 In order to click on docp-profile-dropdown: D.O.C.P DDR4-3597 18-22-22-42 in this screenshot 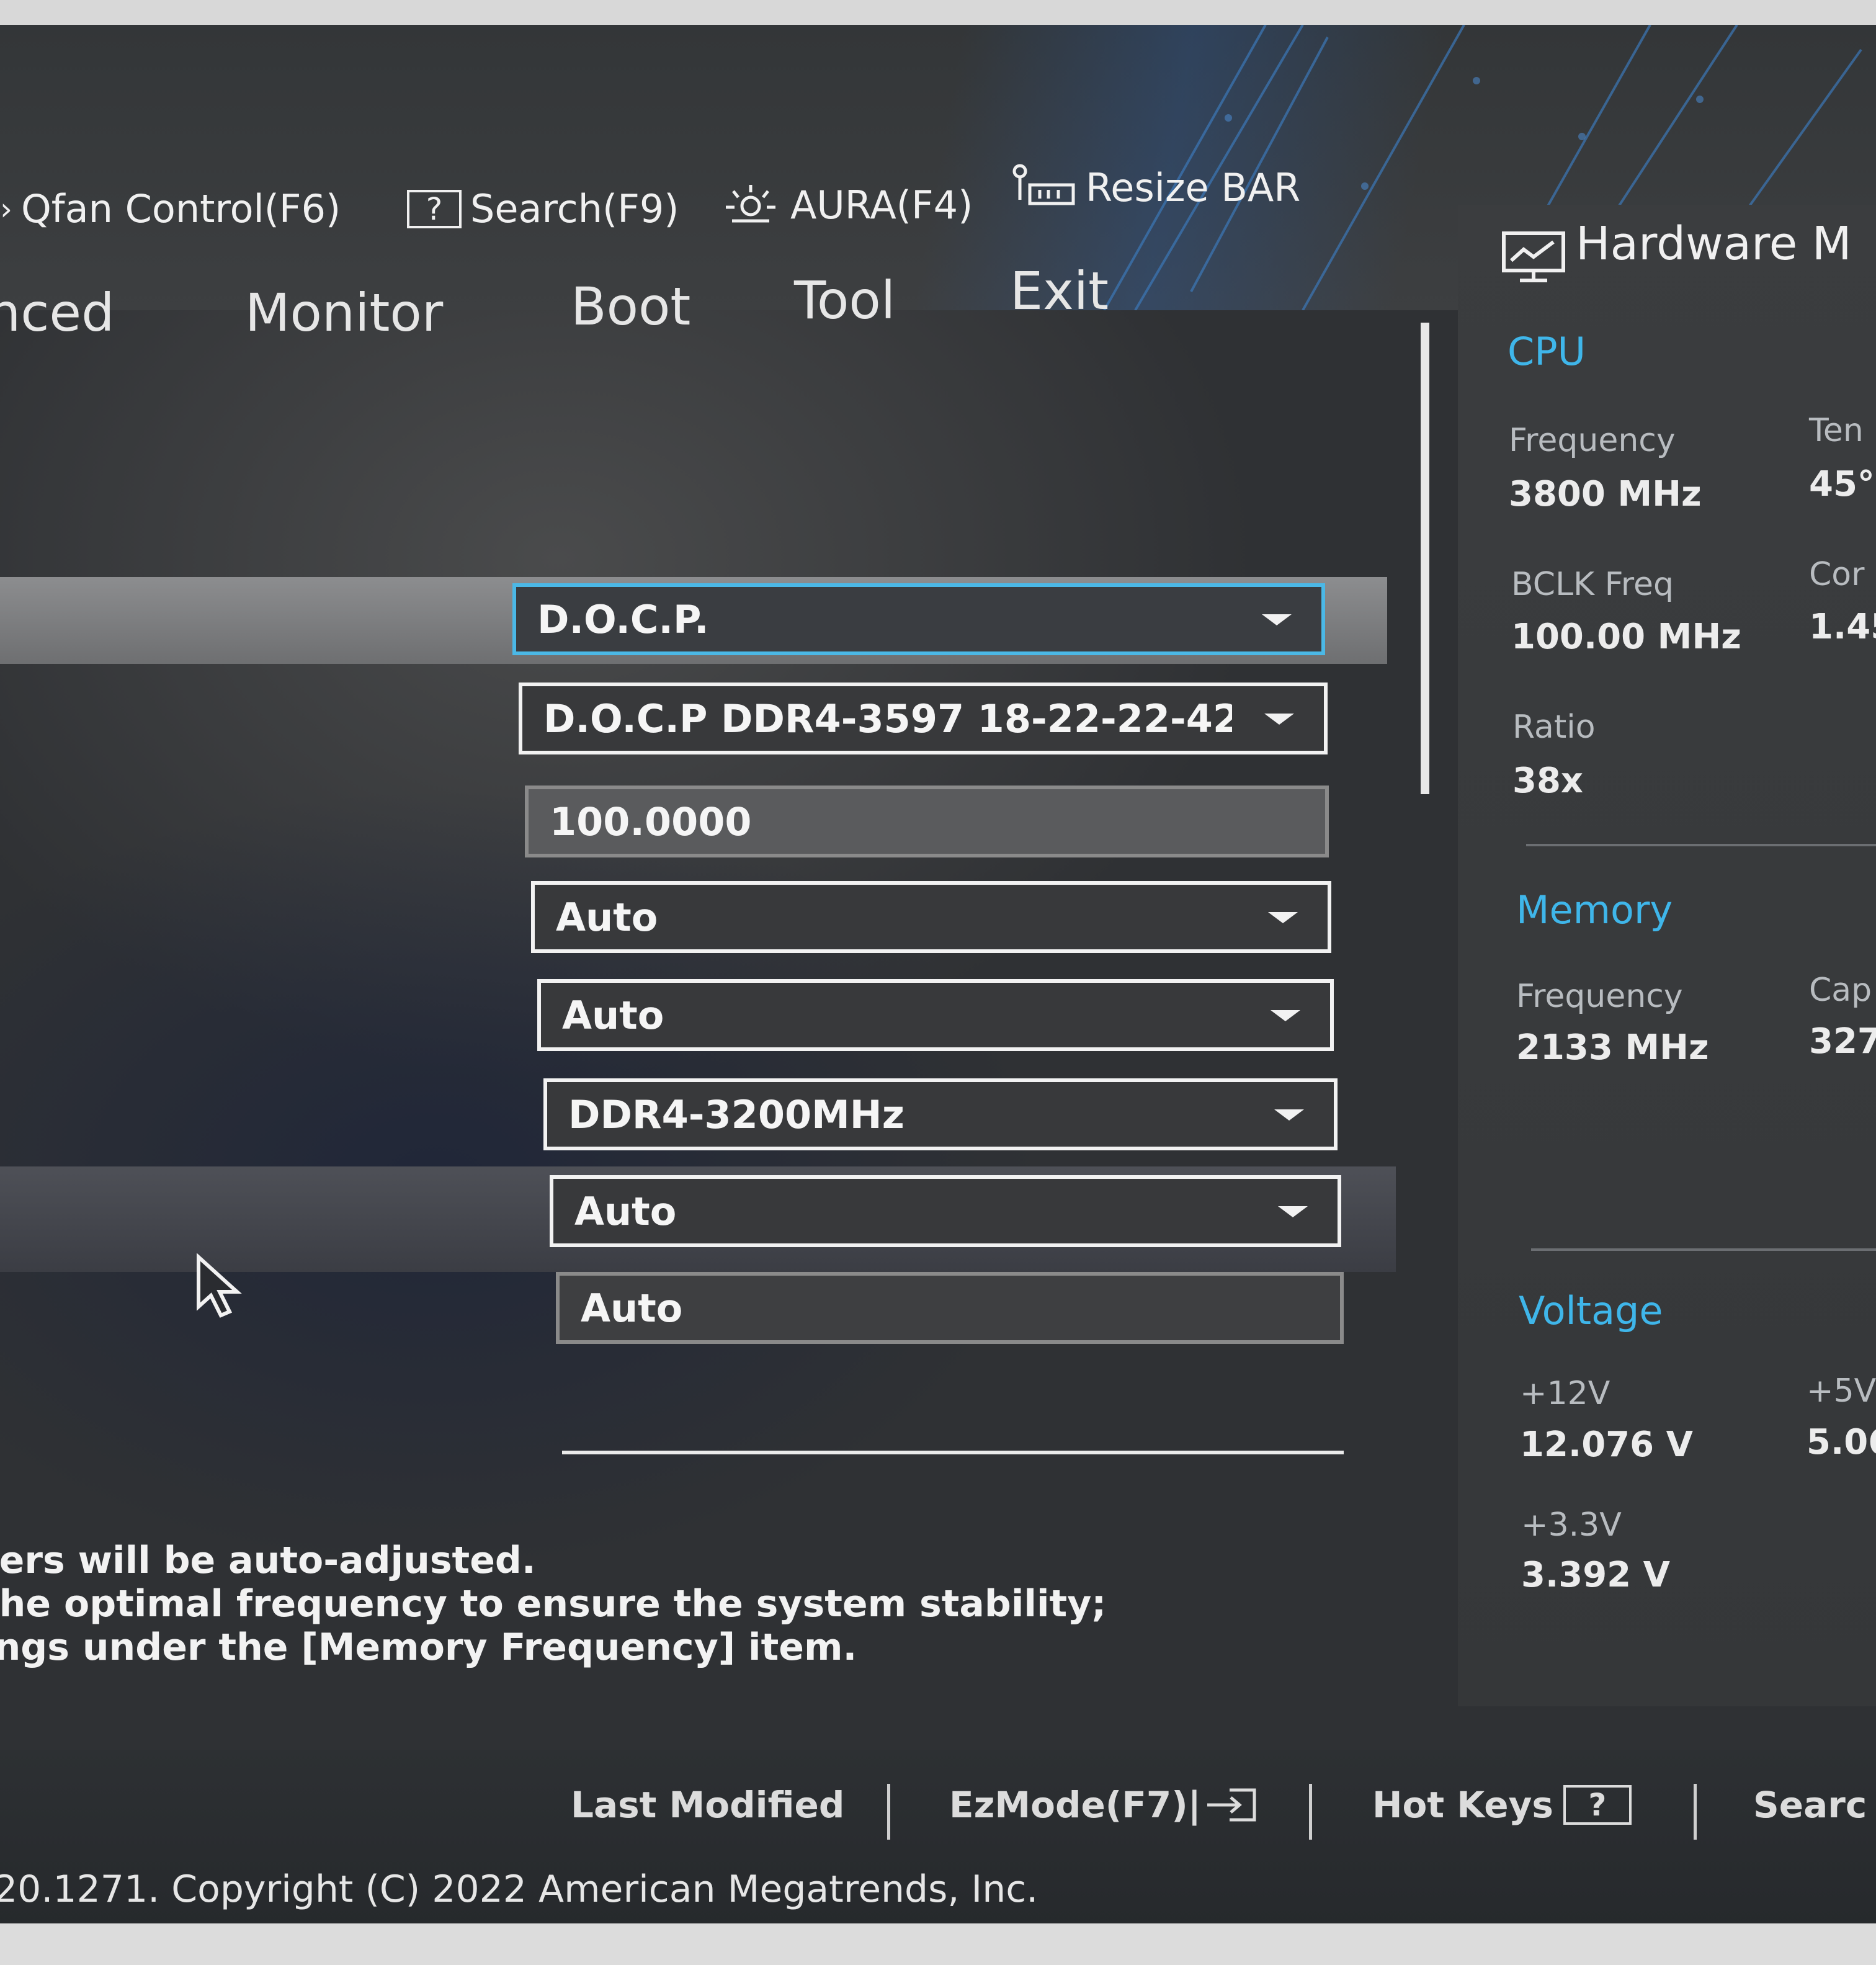, I will do `click(923, 718)`.